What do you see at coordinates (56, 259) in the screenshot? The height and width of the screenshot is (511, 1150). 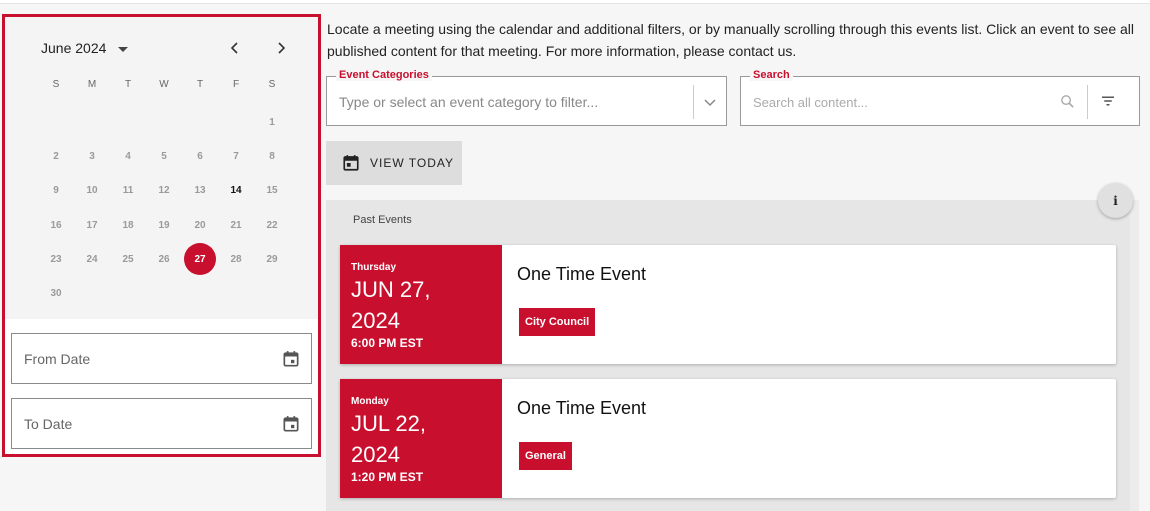 I see `day-23: 23` at bounding box center [56, 259].